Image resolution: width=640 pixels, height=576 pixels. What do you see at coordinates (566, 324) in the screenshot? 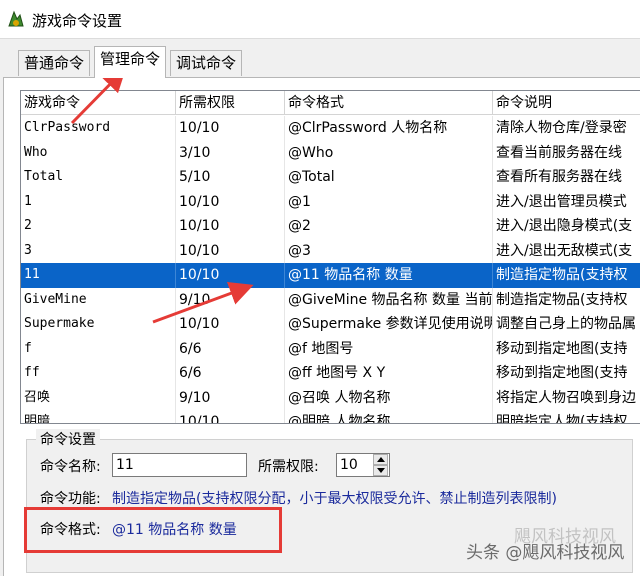
I see `row-cell-description: 调整自己身上的物品属` at bounding box center [566, 324].